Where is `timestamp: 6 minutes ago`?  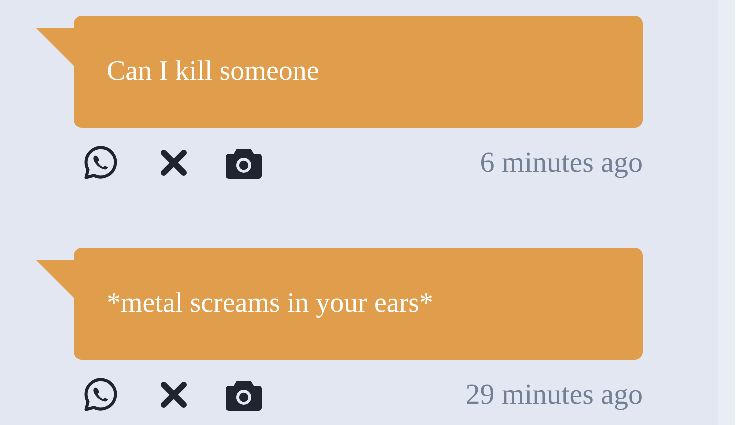
timestamp: 6 minutes ago is located at coordinates (561, 163).